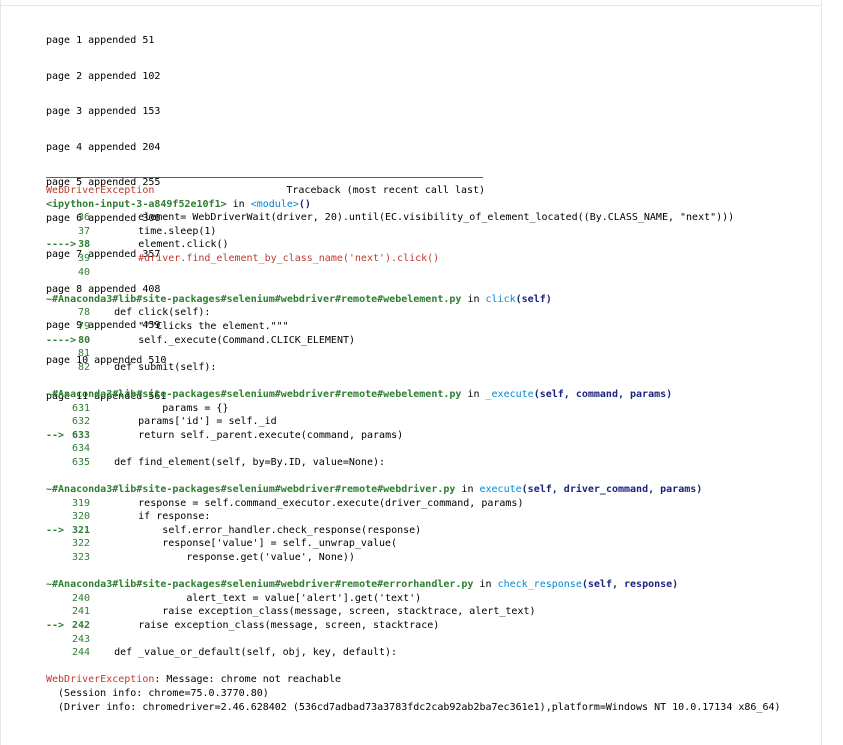 The image size is (843, 745). I want to click on code-line: 81, so click(413, 354).